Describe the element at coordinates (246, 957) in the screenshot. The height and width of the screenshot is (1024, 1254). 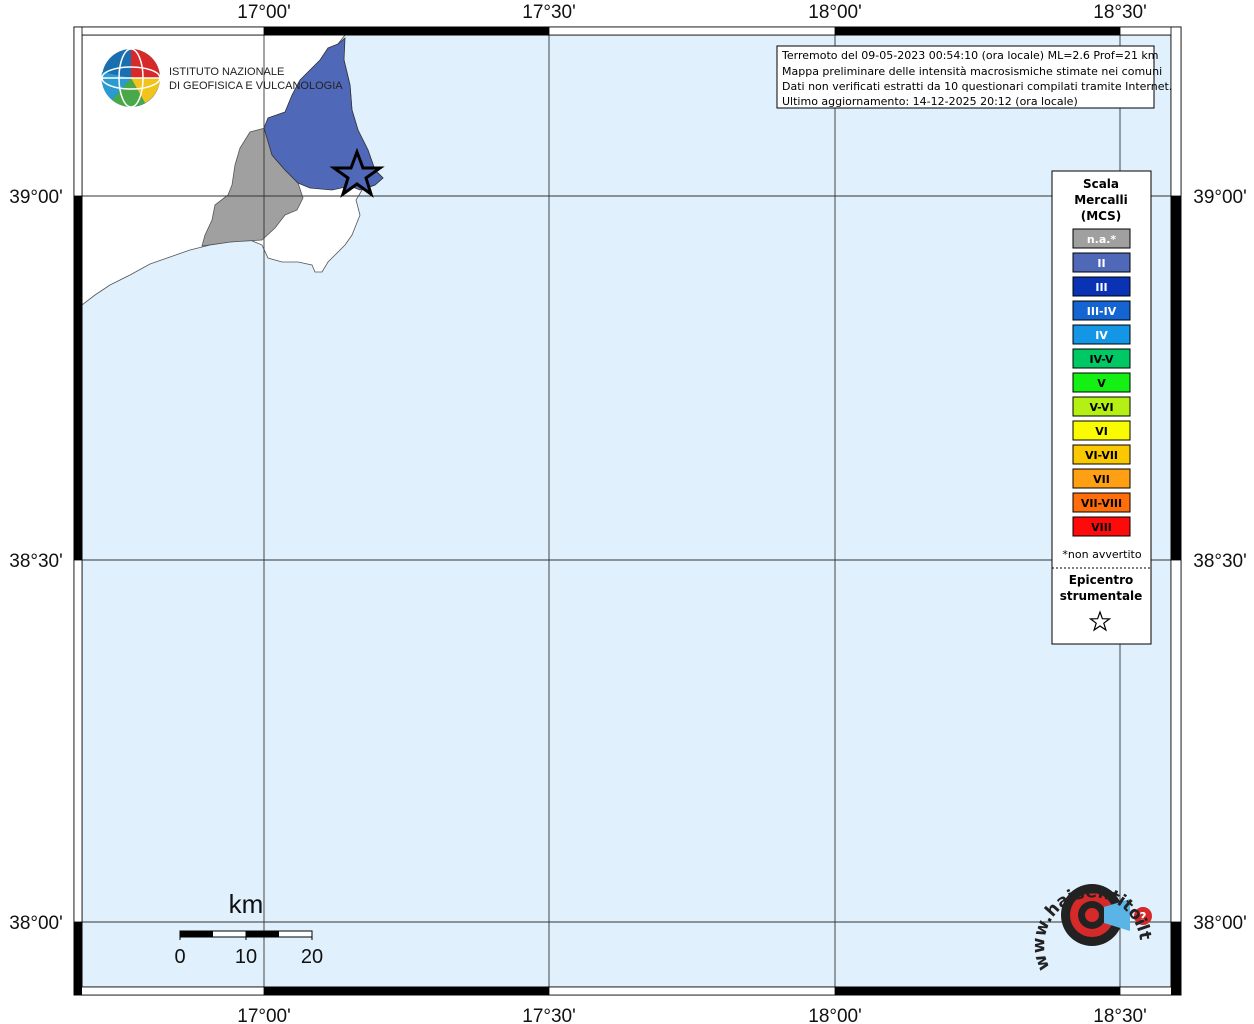
I see `scale-tick-10: 10` at that location.